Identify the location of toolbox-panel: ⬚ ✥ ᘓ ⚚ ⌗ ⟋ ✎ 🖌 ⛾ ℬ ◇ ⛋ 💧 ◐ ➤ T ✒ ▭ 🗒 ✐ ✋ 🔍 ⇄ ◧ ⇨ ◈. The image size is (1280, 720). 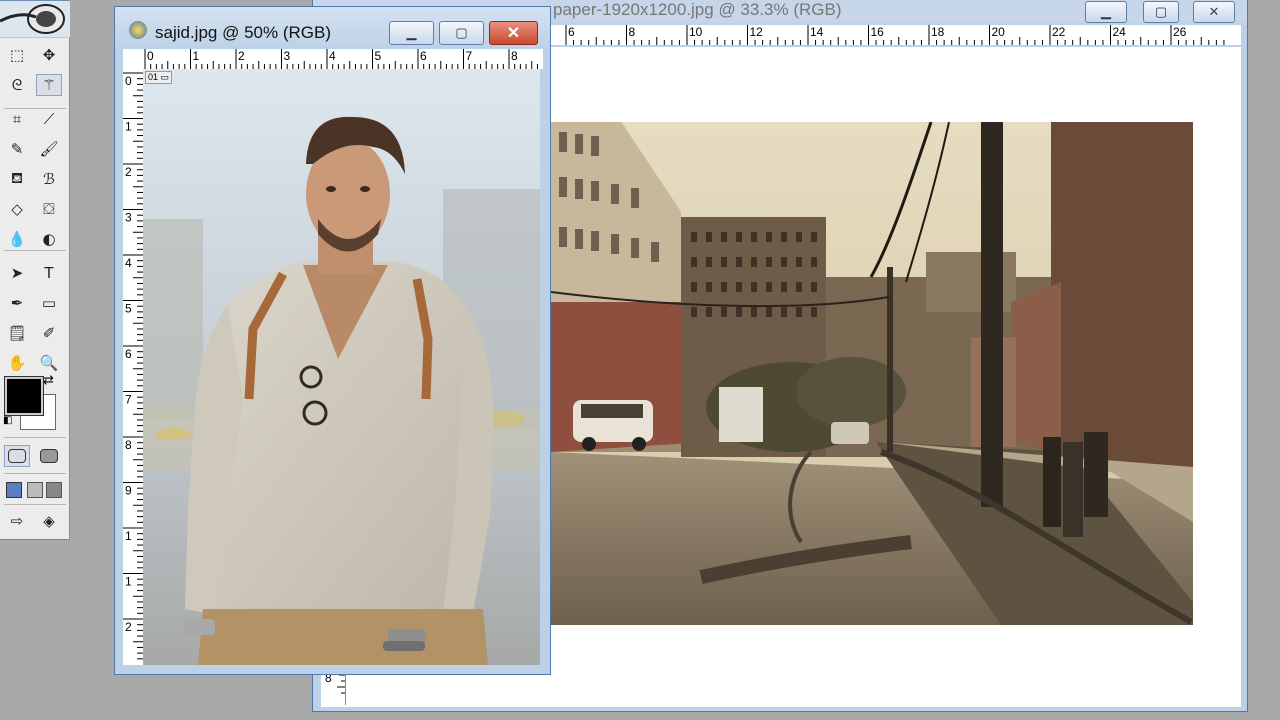
(35, 270).